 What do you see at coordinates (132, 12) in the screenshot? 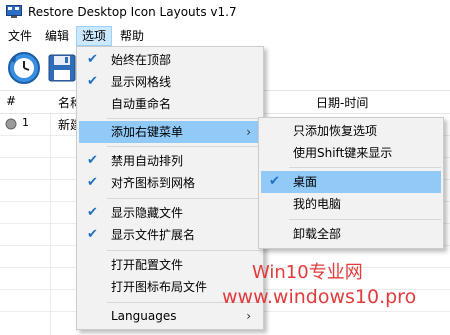
I see `window-title: Restore Desktop Icon Layouts v1.7` at bounding box center [132, 12].